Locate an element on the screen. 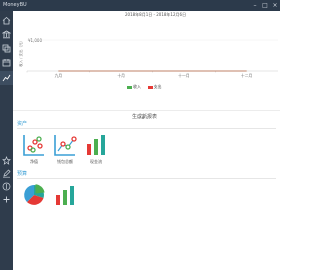 The image size is (320, 270). report-tile-networth: 净值 is located at coordinates (34, 148).